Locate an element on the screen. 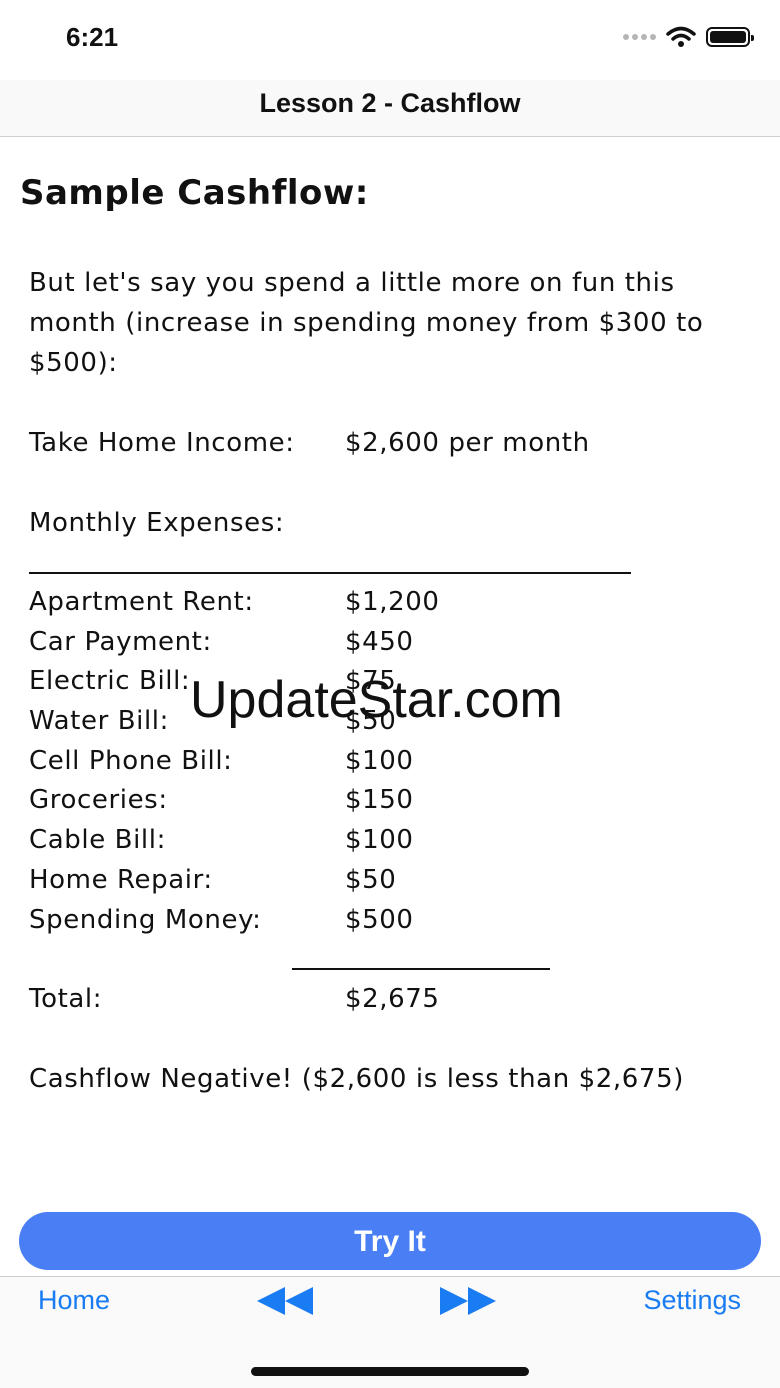 This screenshot has height=1388, width=780. total-divider-line is located at coordinates (421, 969).